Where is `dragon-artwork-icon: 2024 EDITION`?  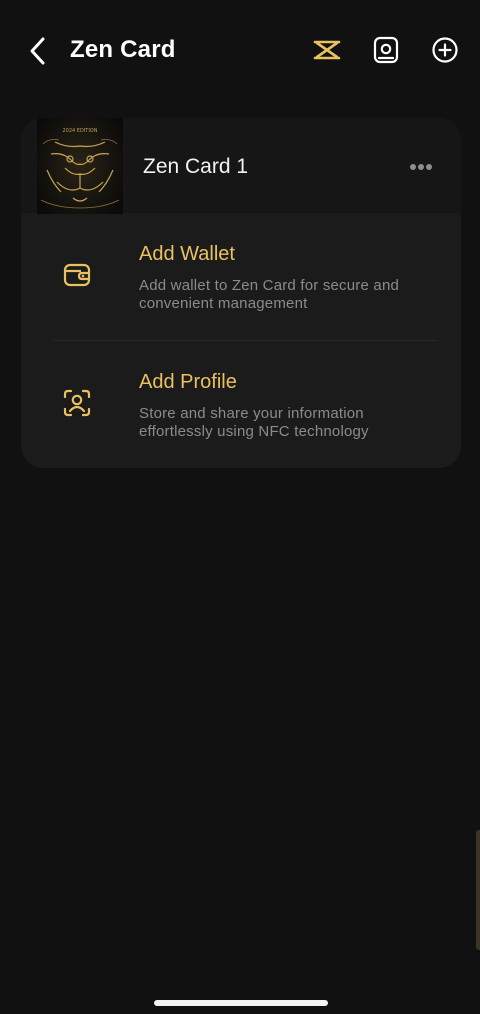
dragon-artwork-icon: 2024 EDITION is located at coordinates (80, 166).